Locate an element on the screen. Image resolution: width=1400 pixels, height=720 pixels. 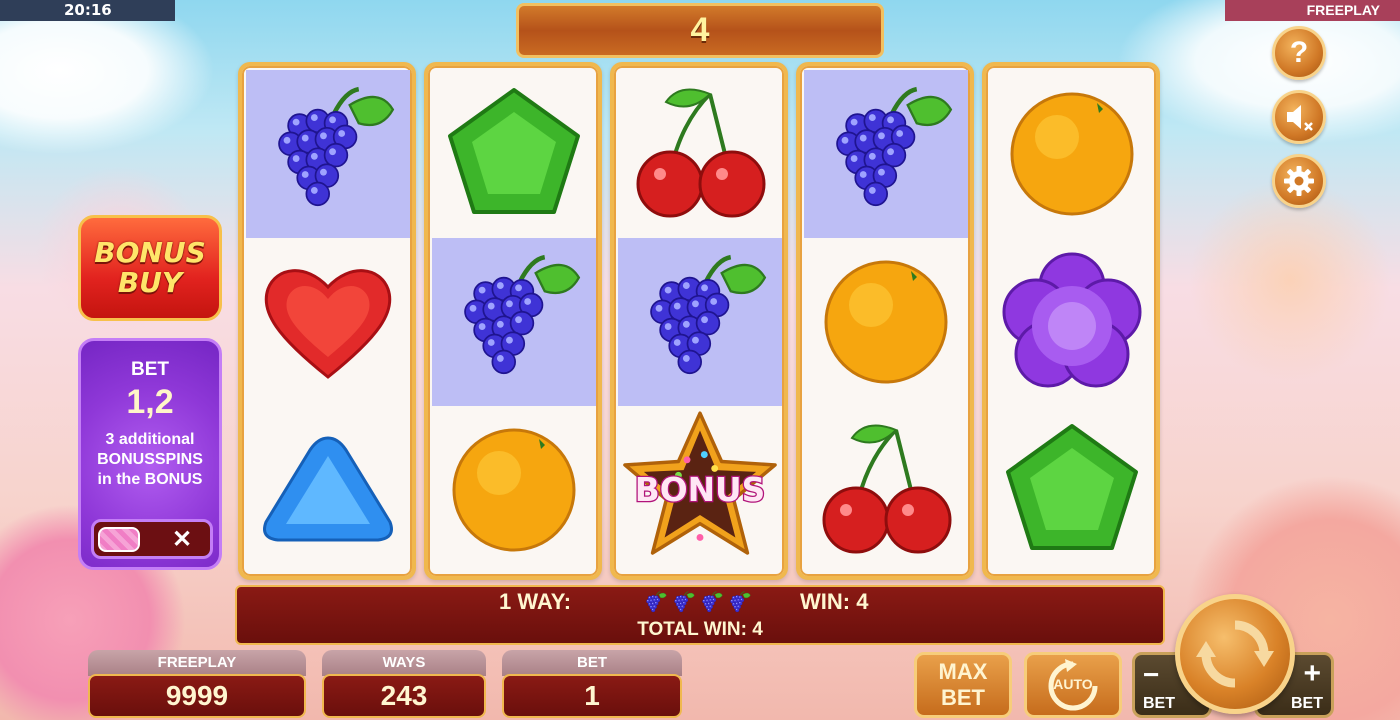
bet-box: BET 1 is located at coordinates (592, 685).